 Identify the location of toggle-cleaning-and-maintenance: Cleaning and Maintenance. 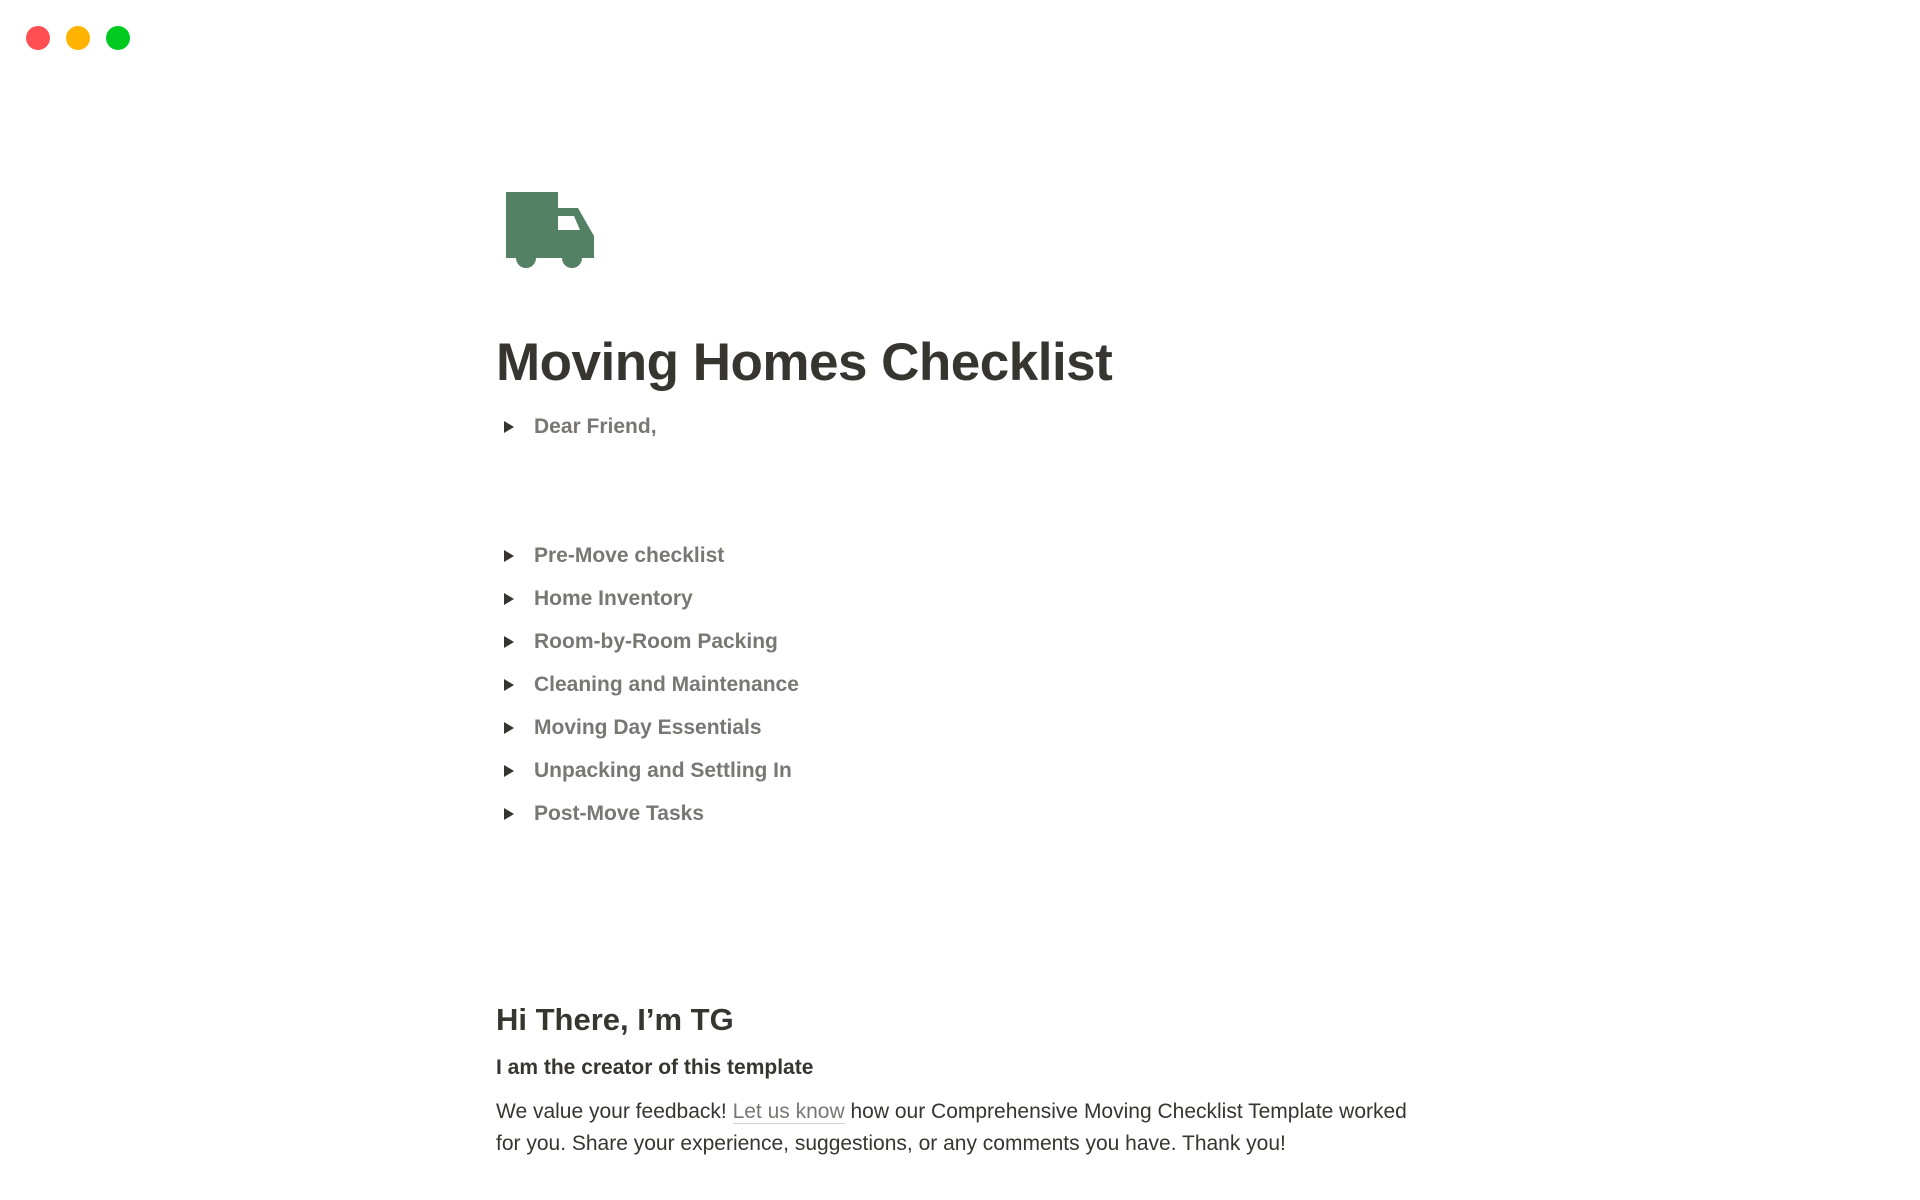
(647, 685).